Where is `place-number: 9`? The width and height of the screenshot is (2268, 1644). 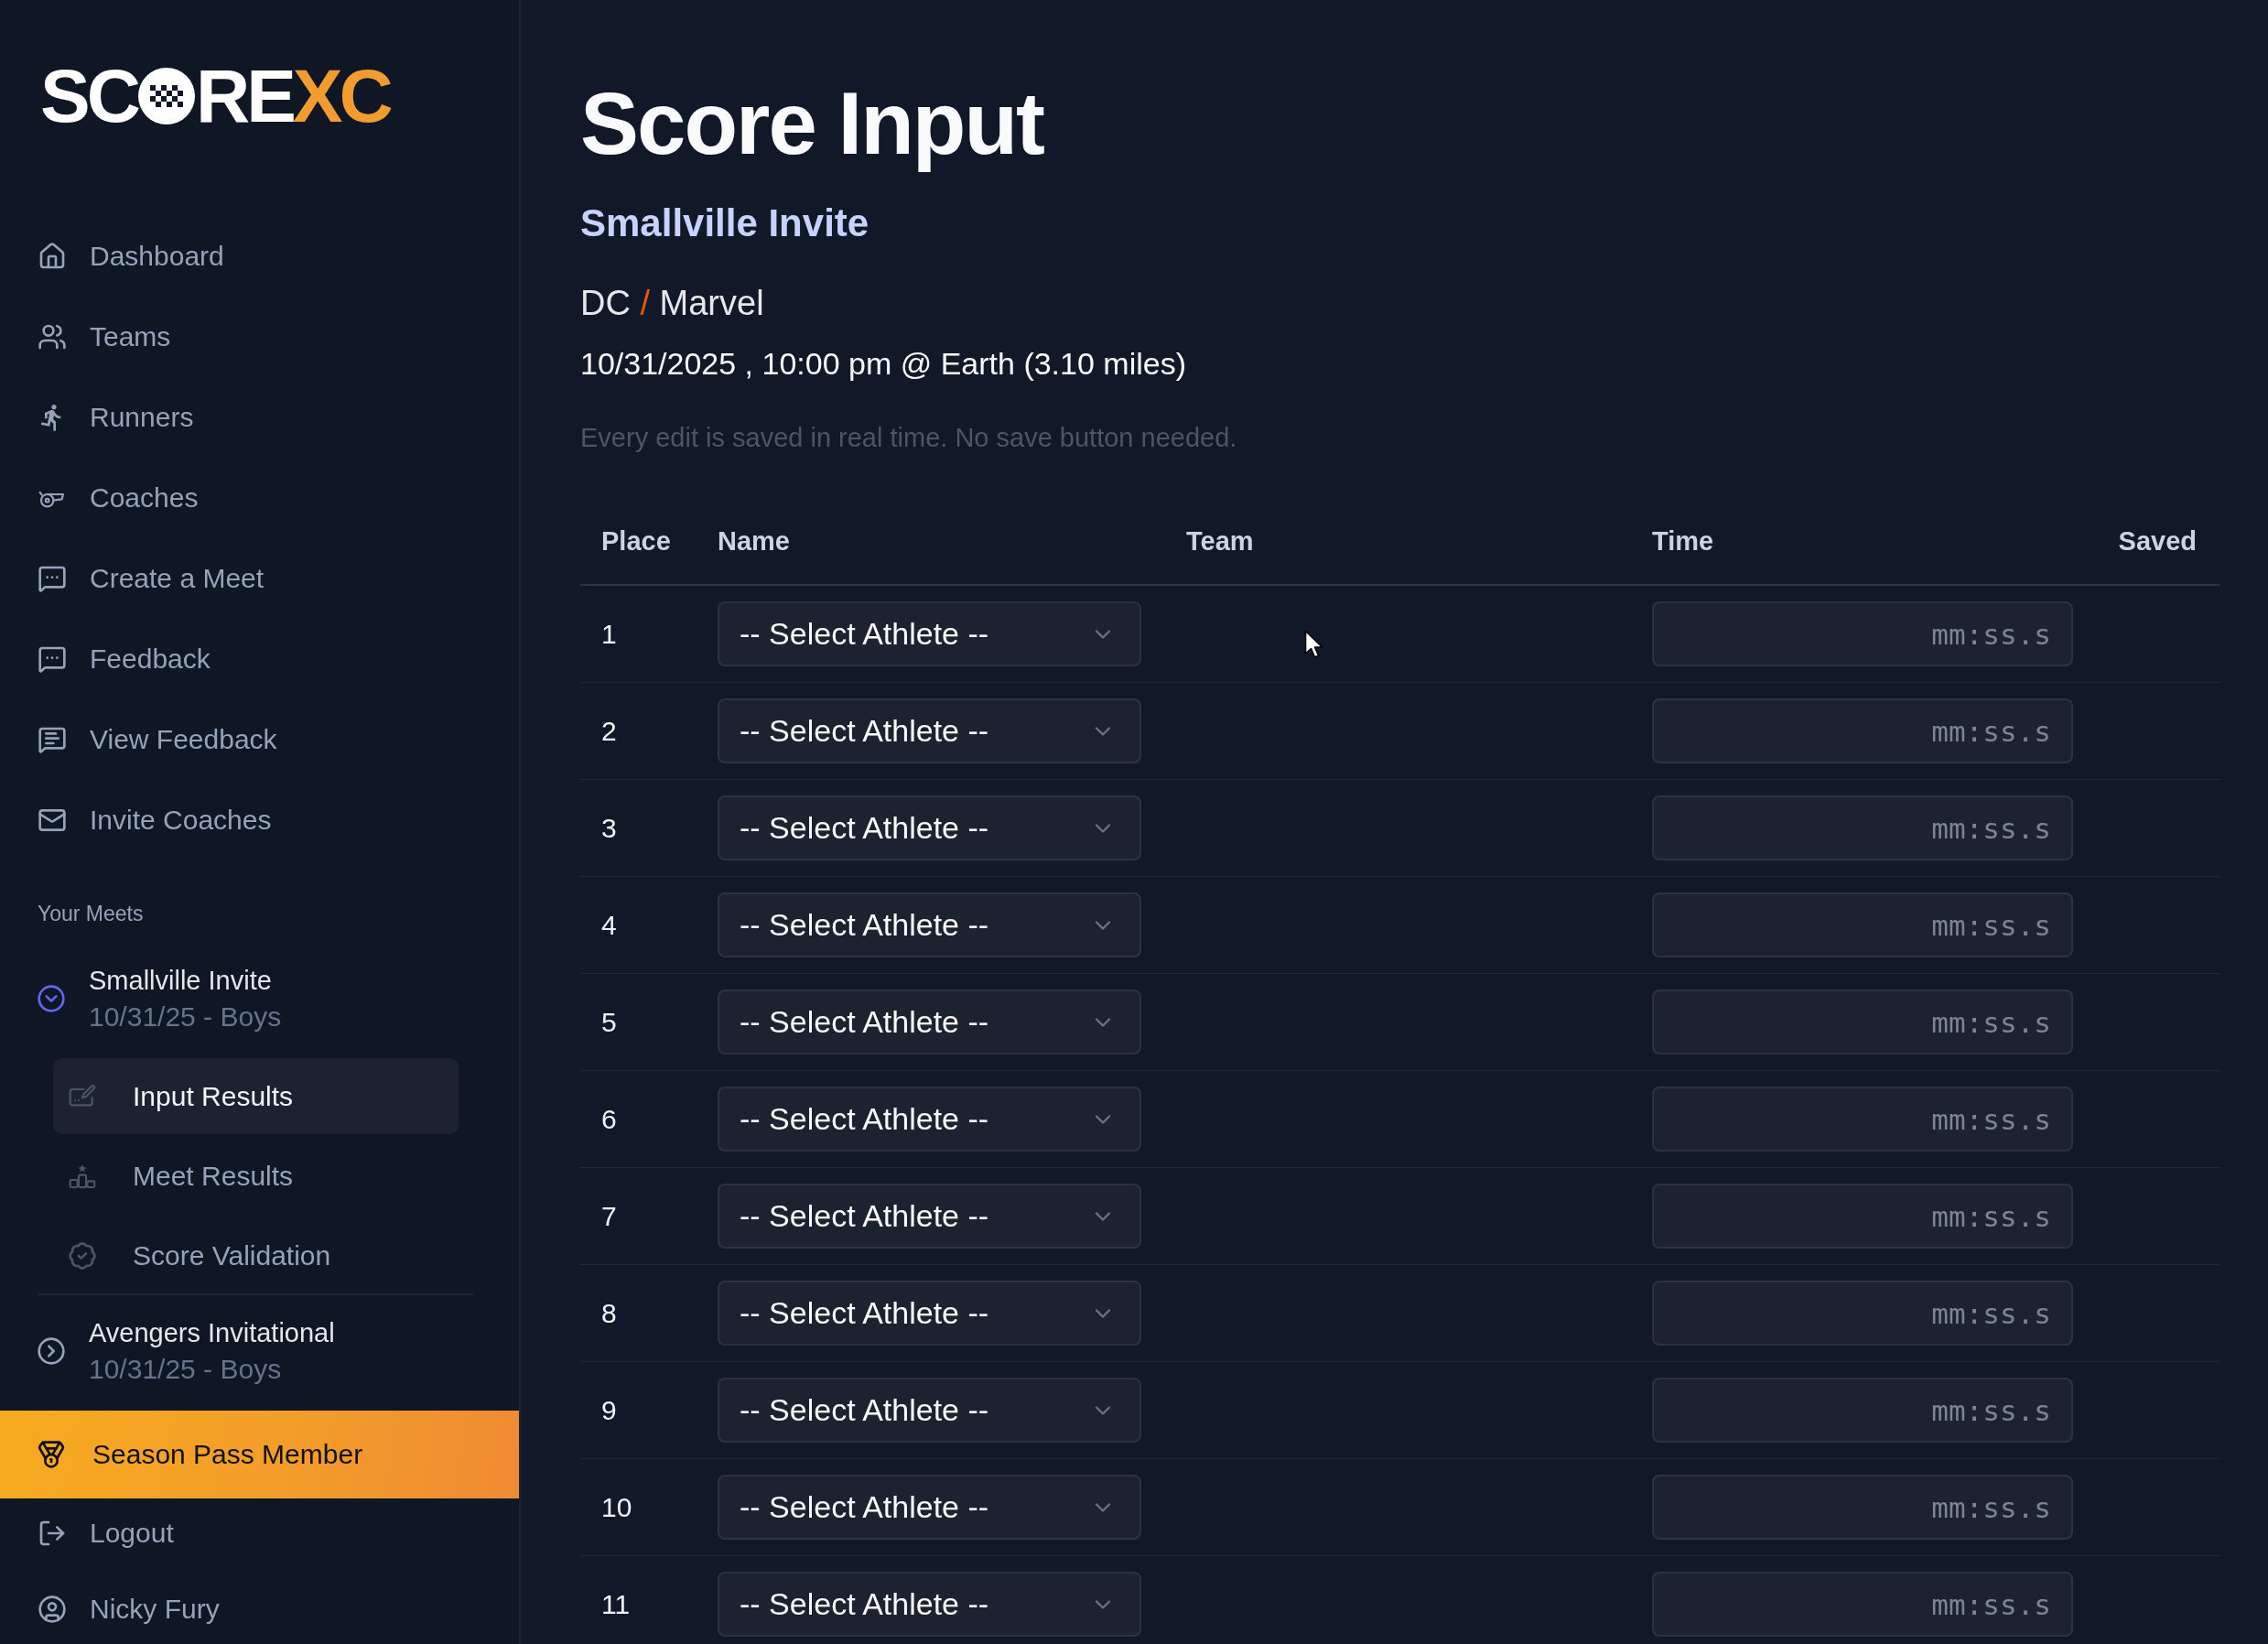 place-number: 9 is located at coordinates (609, 1410).